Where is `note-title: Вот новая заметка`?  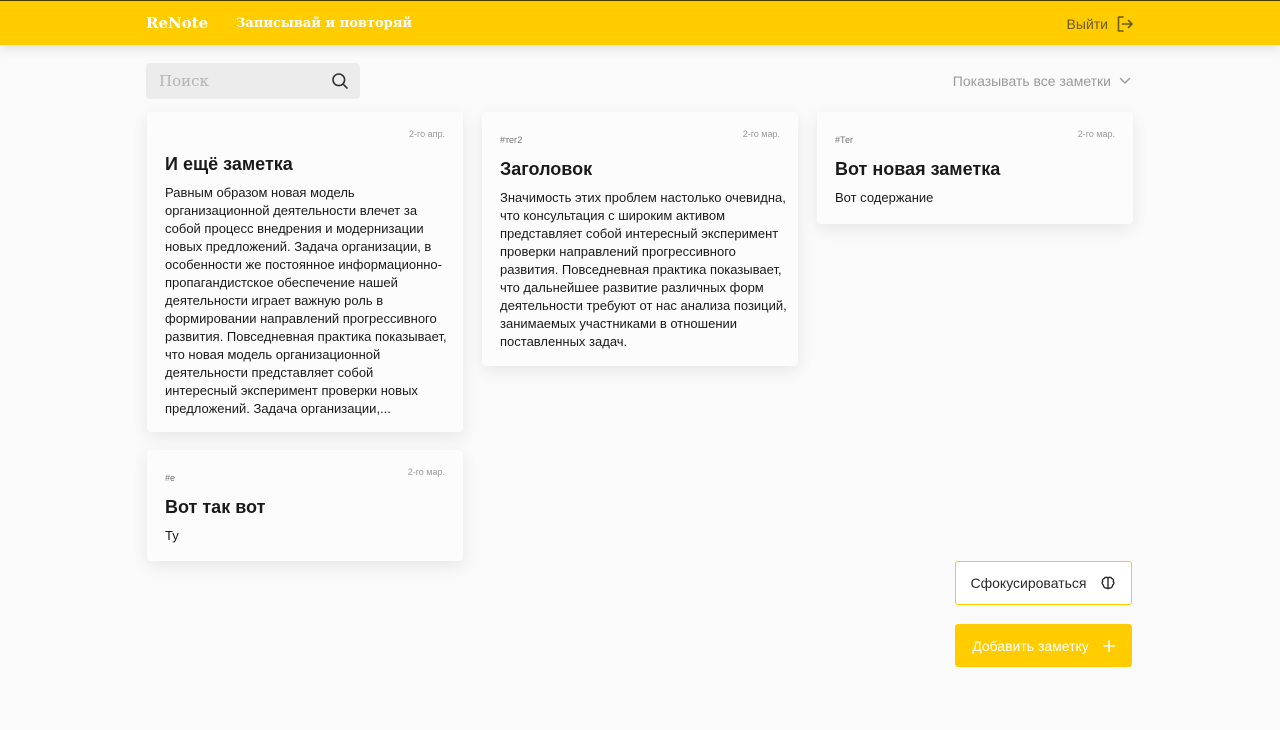 note-title: Вот новая заметка is located at coordinates (918, 169).